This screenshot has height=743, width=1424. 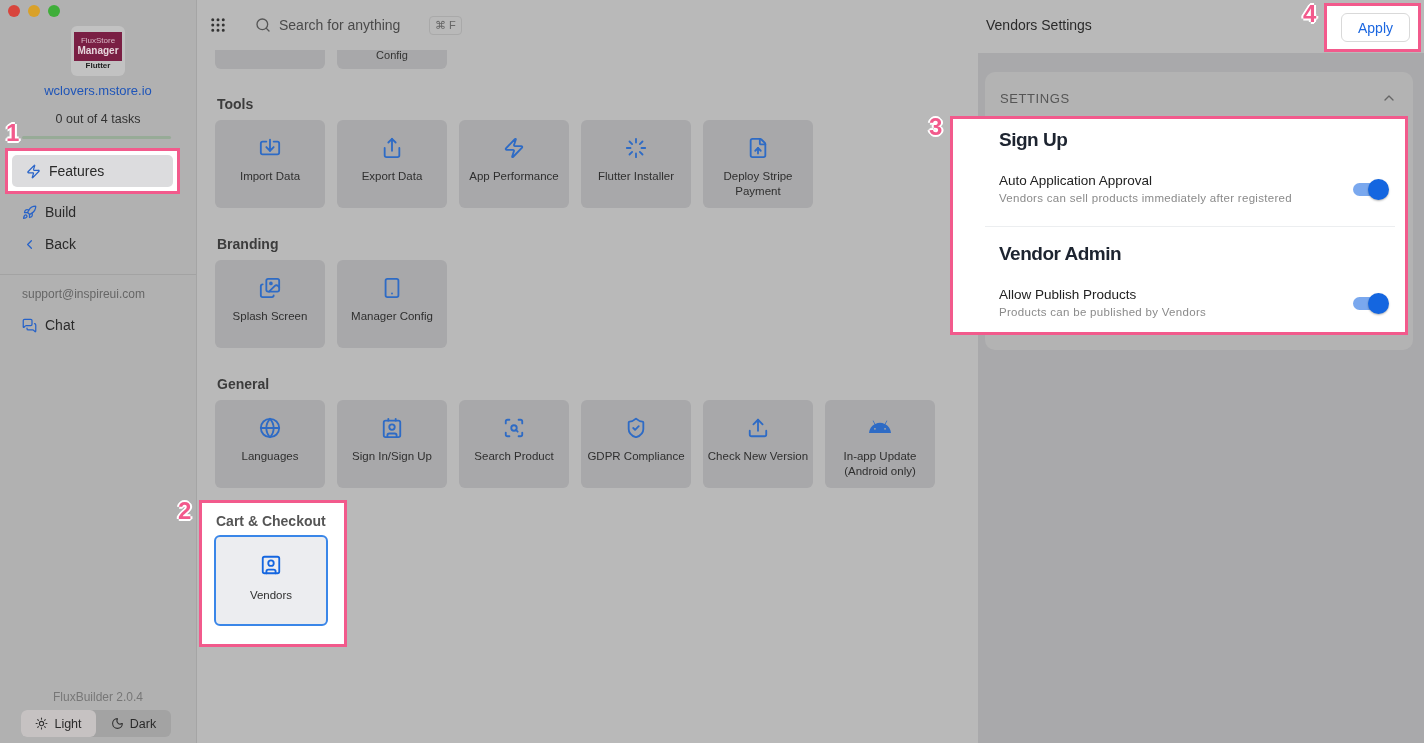 What do you see at coordinates (392, 304) in the screenshot?
I see `feature-tile: Manager Config` at bounding box center [392, 304].